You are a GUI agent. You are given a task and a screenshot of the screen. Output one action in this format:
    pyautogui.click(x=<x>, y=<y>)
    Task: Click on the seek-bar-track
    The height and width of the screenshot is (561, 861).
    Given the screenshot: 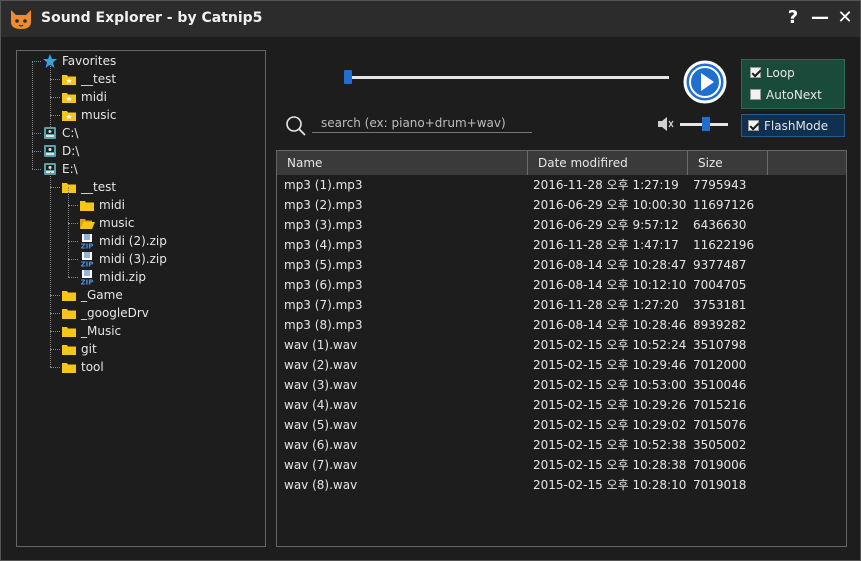 What is the action you would take?
    pyautogui.click(x=506, y=77)
    